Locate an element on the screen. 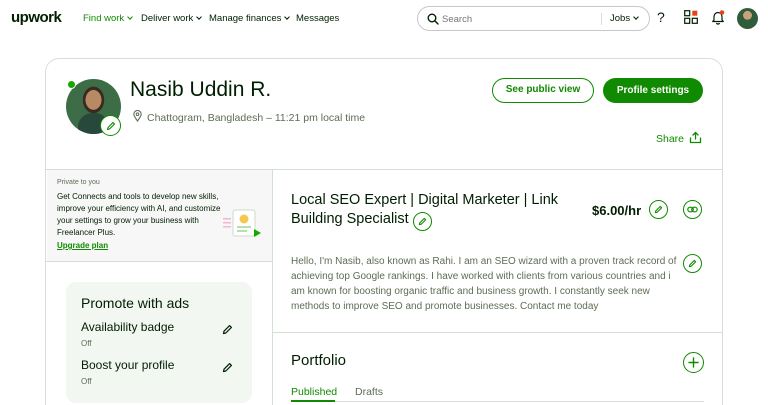 The image size is (768, 405). edit-availability-pencil-icon is located at coordinates (227, 329).